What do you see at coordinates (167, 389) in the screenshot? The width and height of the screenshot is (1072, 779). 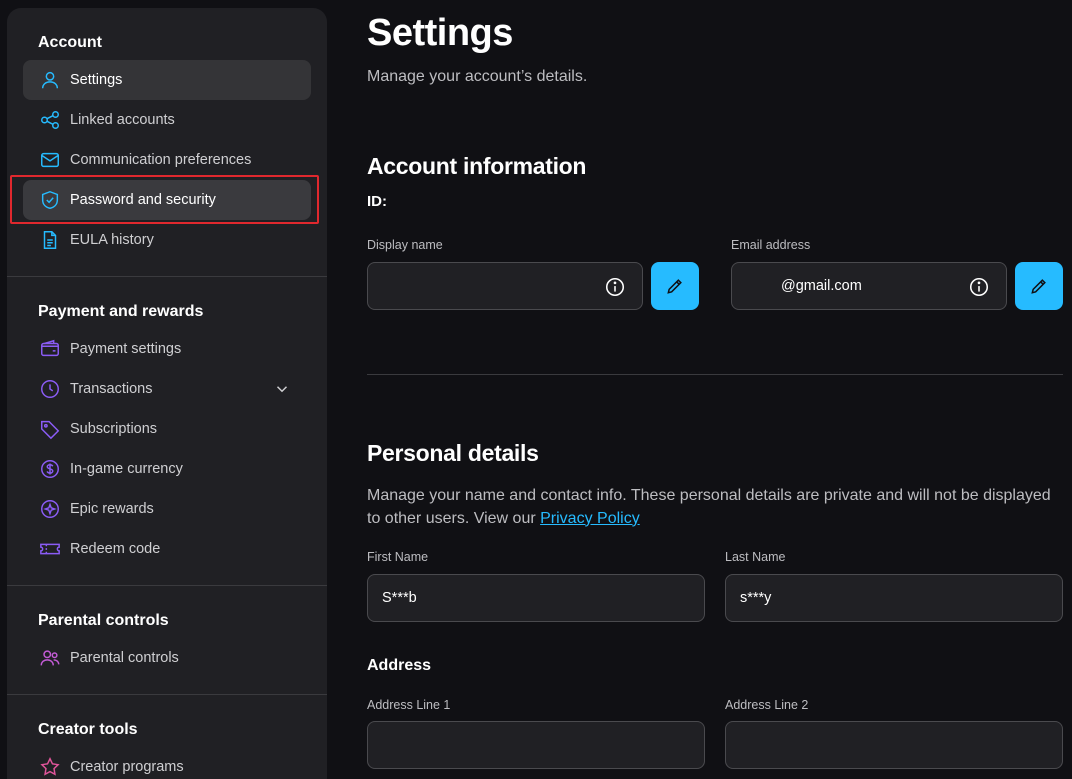 I see `sidebar-item-transactions: Transactions` at bounding box center [167, 389].